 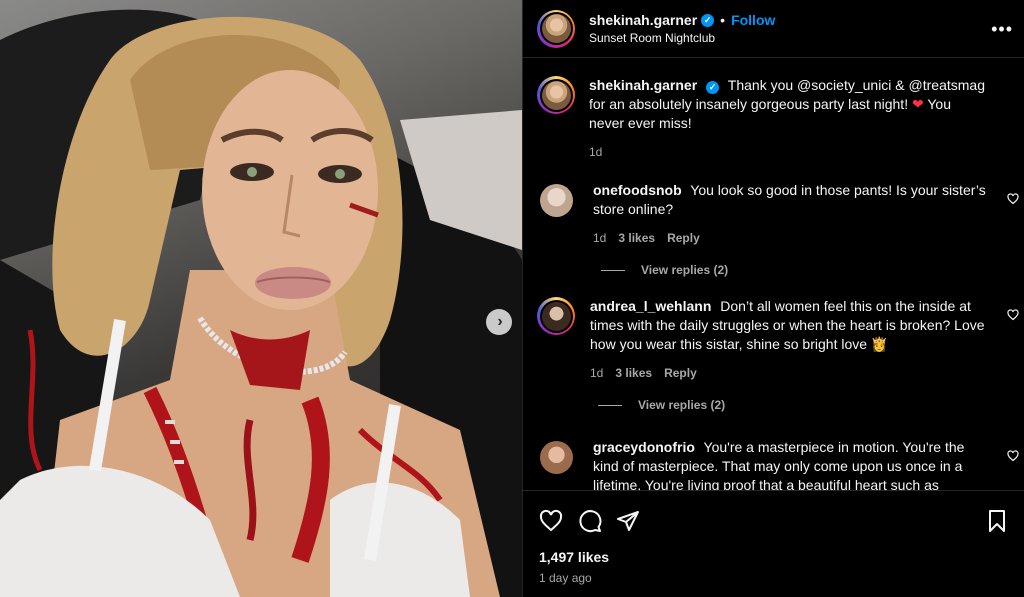 I want to click on heart-emoji: ❤, so click(x=917, y=104).